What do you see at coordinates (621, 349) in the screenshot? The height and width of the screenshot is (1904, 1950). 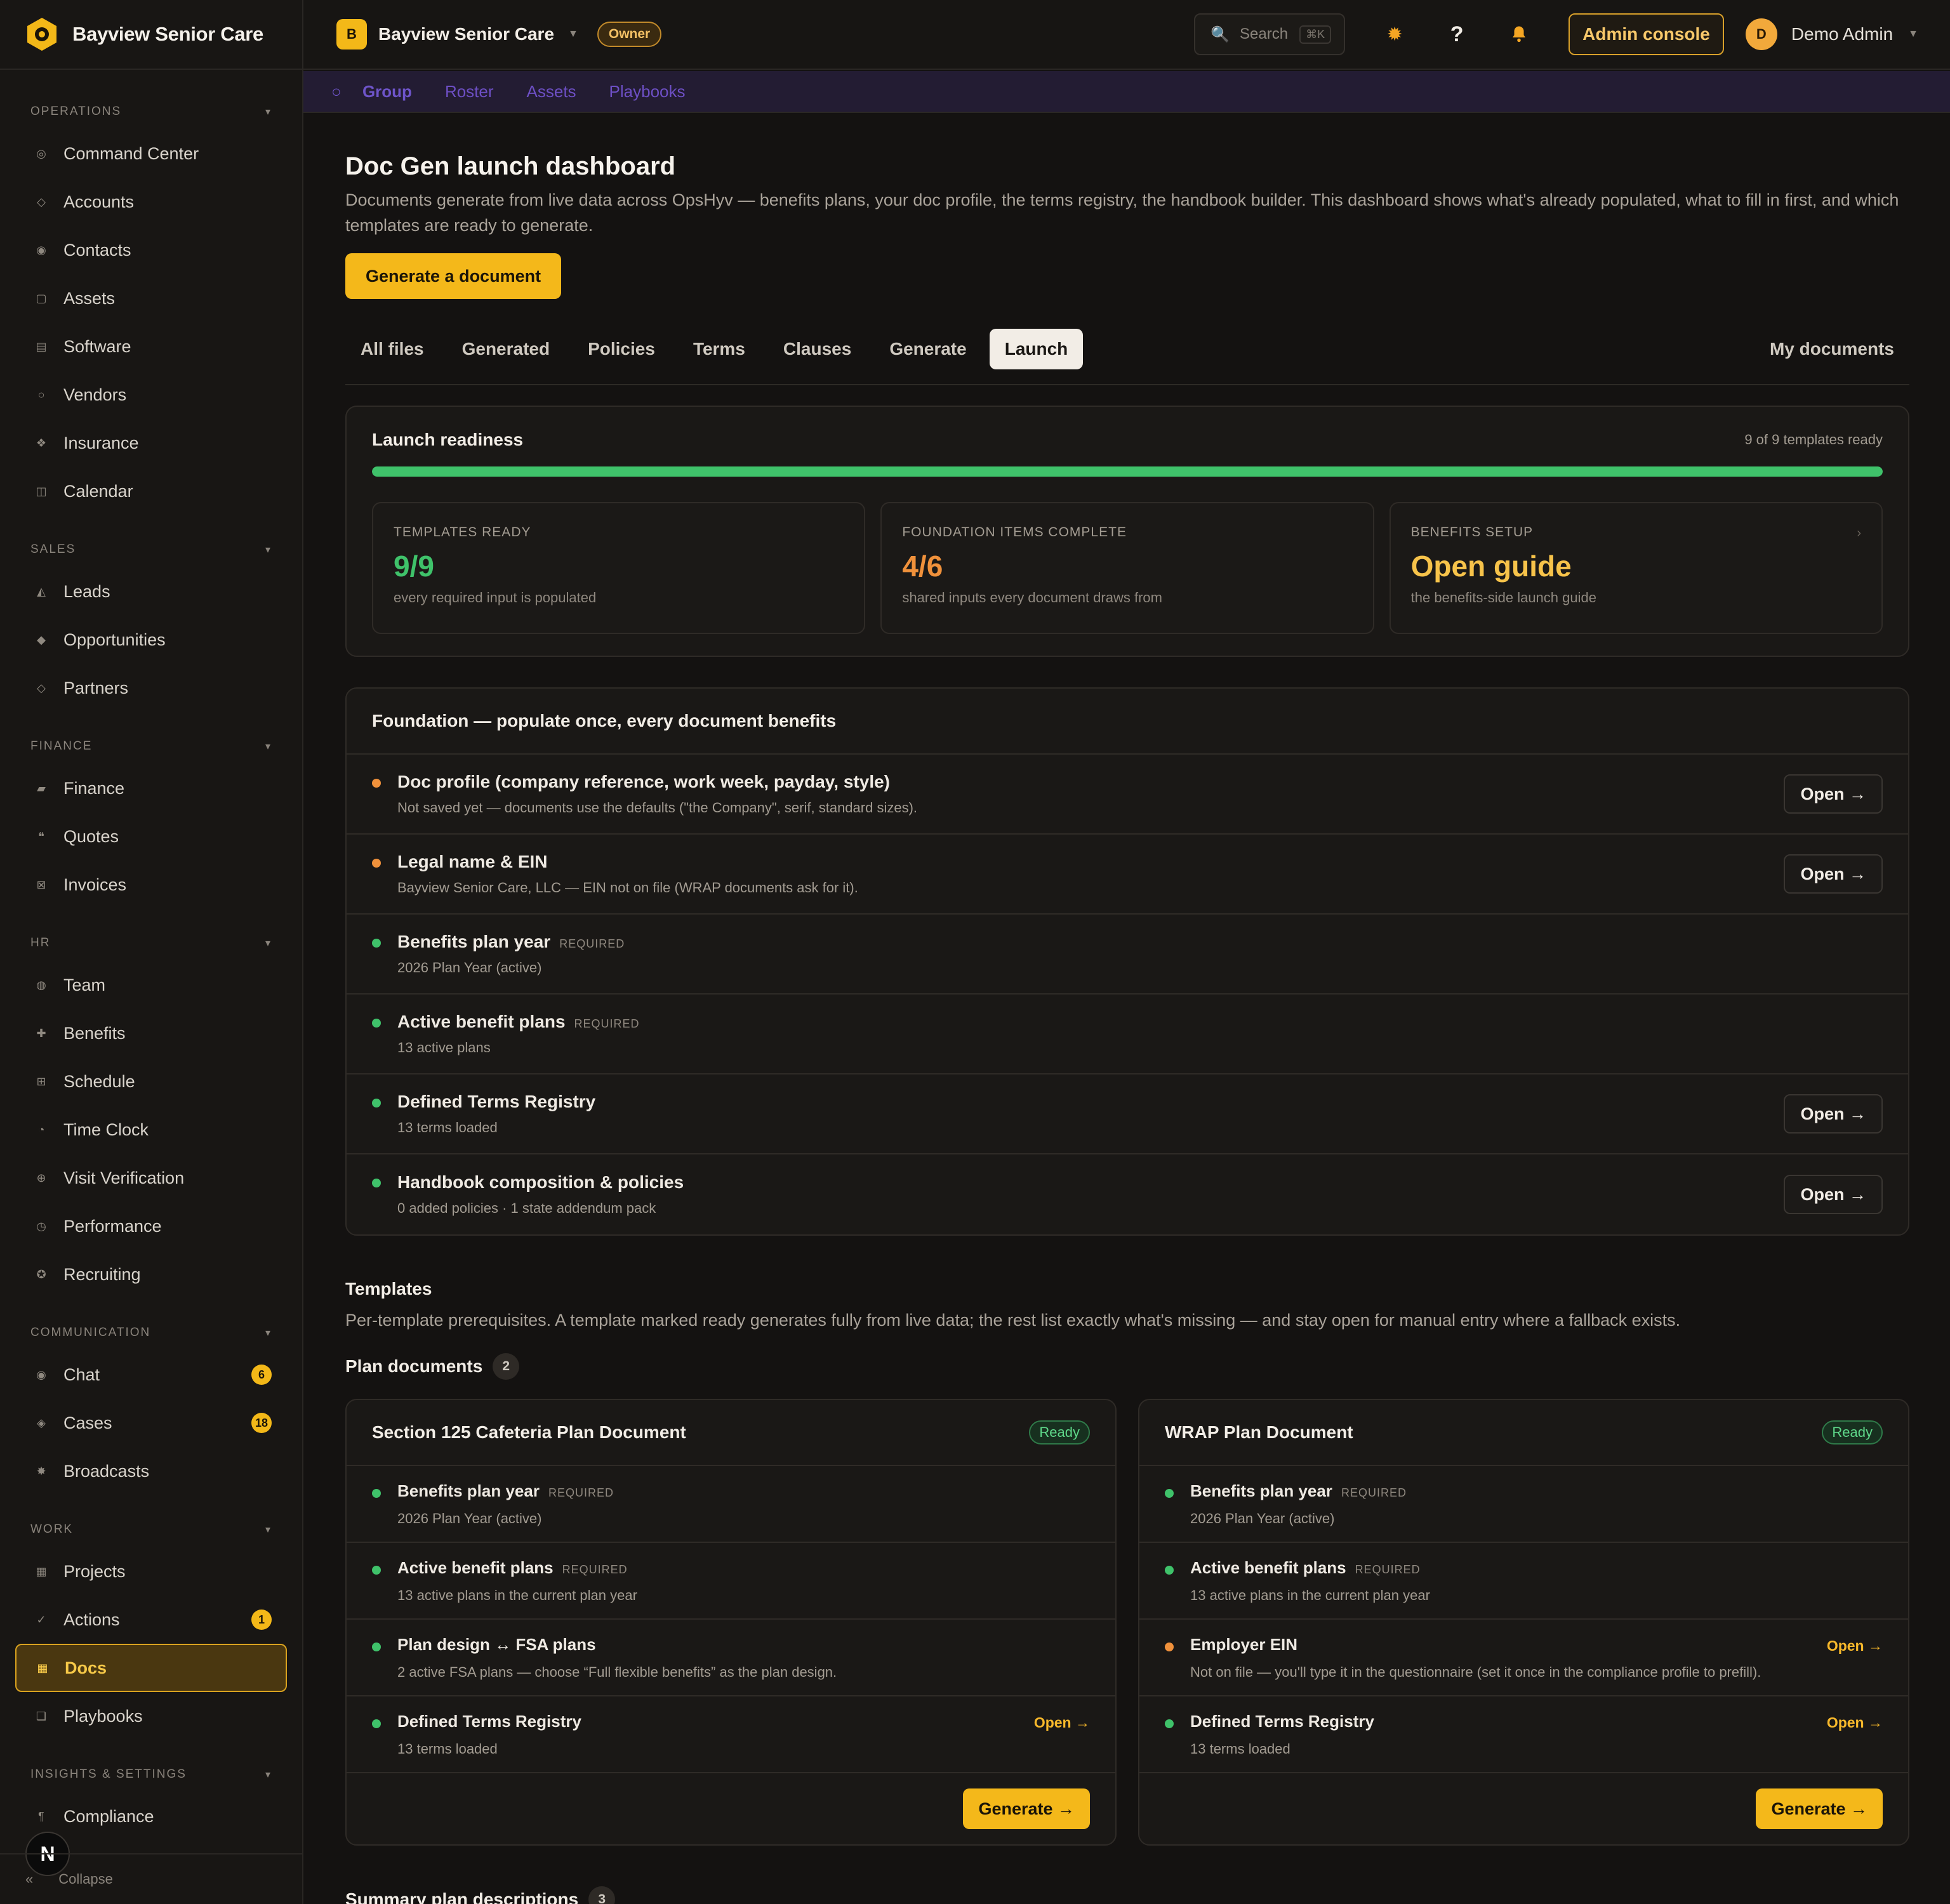 I see `tab-policies: Policies` at bounding box center [621, 349].